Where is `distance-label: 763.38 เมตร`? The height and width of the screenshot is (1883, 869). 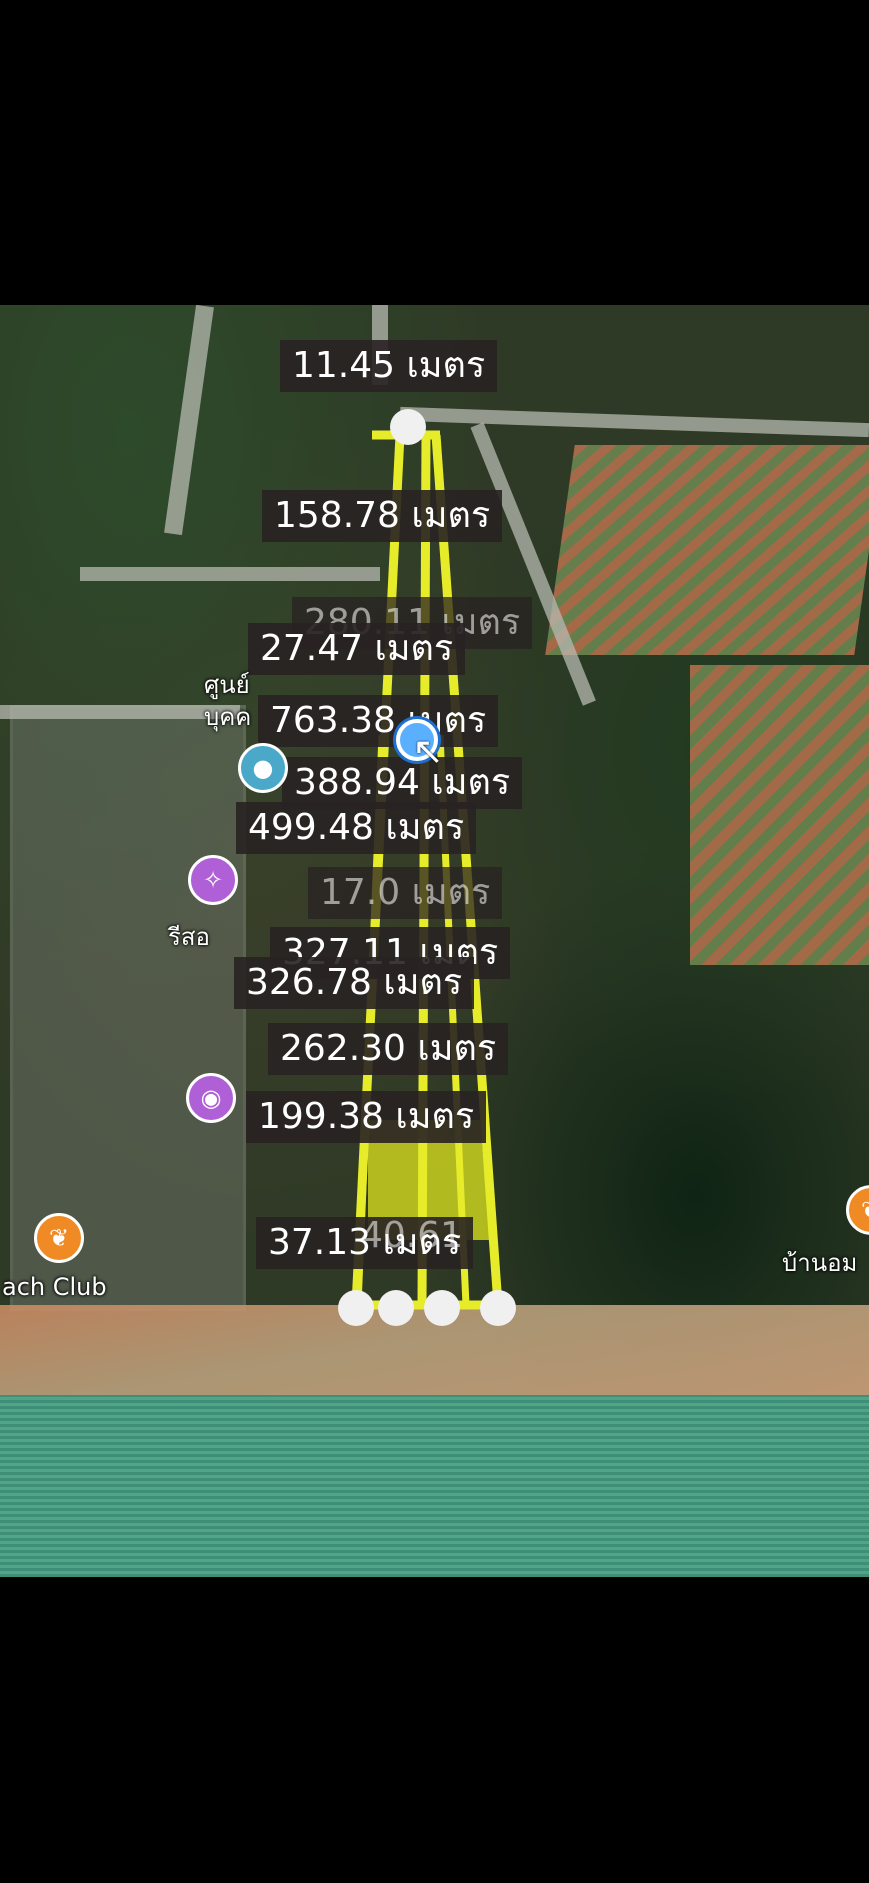 distance-label: 763.38 เมตร is located at coordinates (378, 721).